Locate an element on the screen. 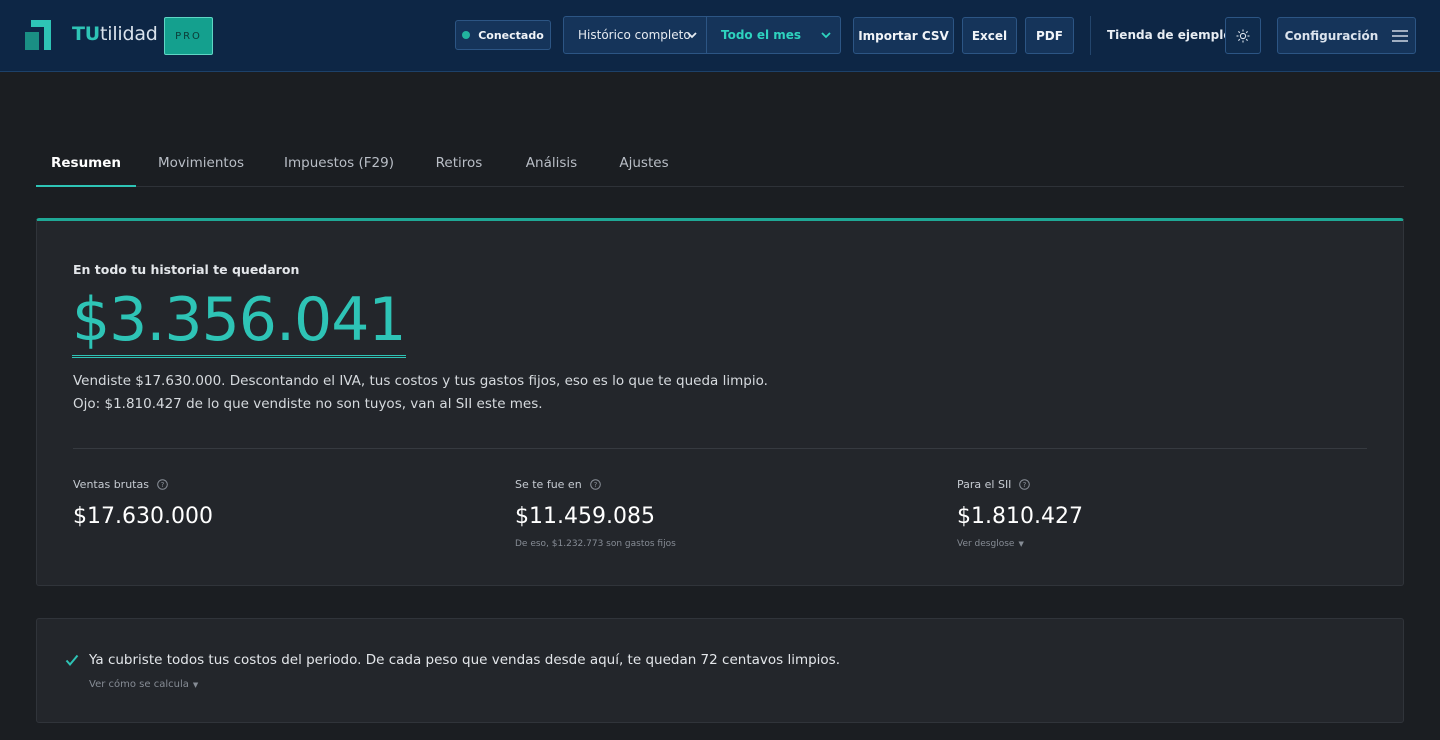 The width and height of the screenshot is (1440, 740). brand-name: TUtilidad is located at coordinates (115, 34).